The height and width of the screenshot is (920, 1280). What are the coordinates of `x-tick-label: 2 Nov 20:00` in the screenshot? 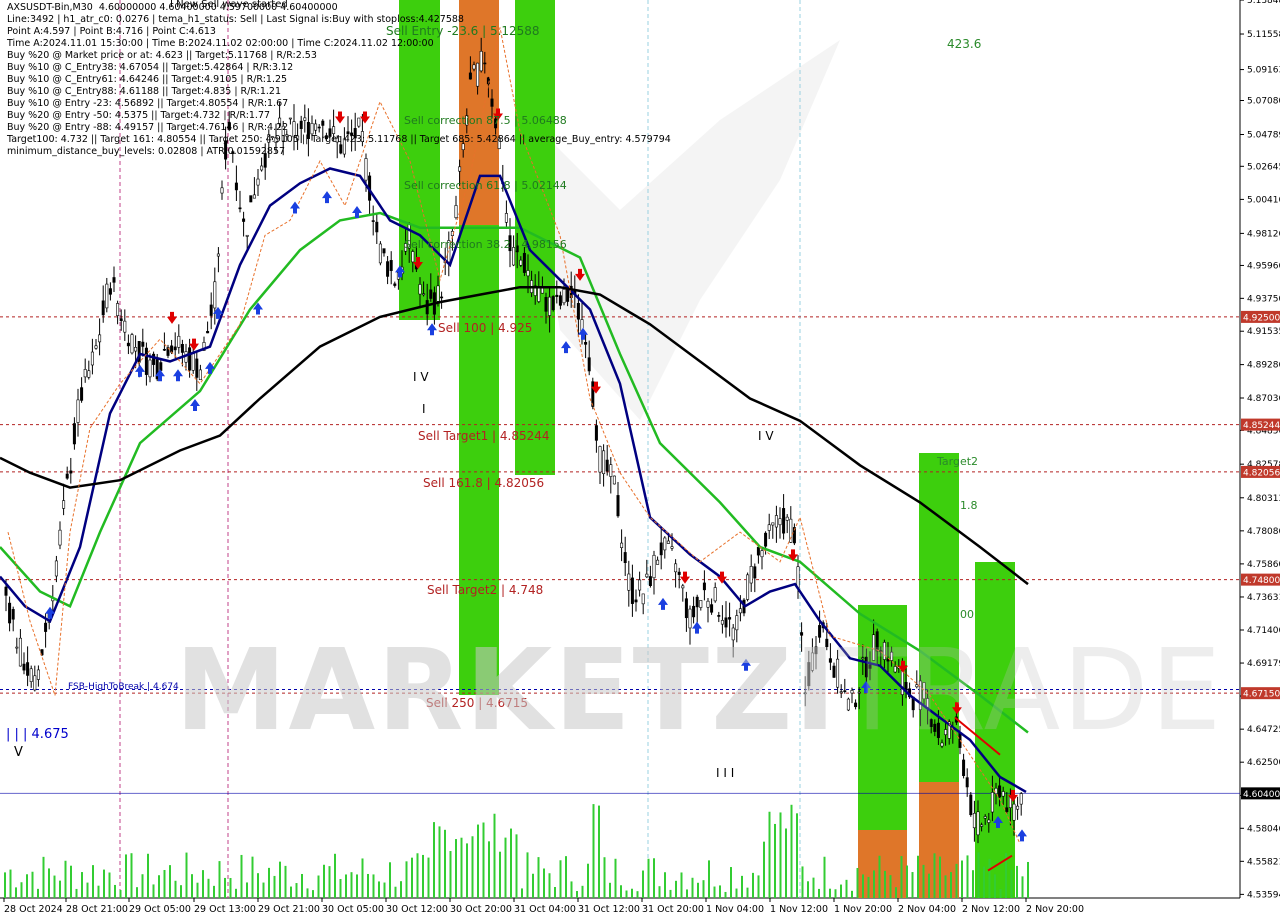 It's located at (1055, 909).